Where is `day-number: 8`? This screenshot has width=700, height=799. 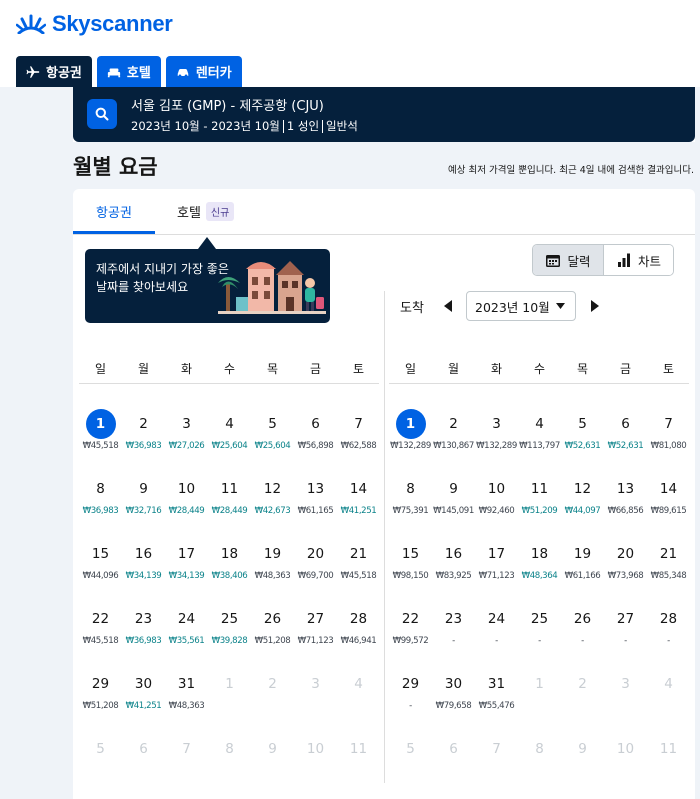 day-number: 8 is located at coordinates (229, 749).